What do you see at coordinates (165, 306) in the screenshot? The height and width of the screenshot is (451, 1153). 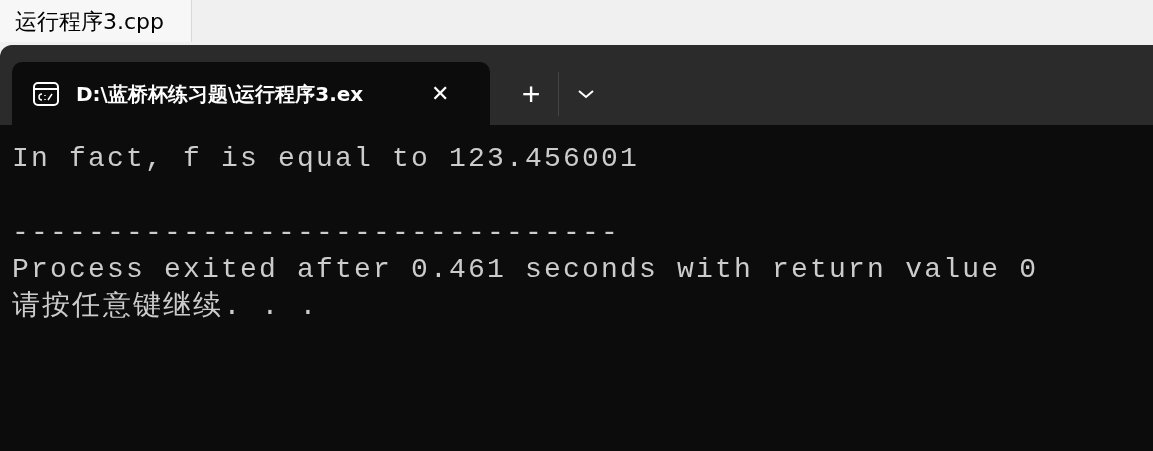 I see `console-line: 请按任意键继续. . .` at bounding box center [165, 306].